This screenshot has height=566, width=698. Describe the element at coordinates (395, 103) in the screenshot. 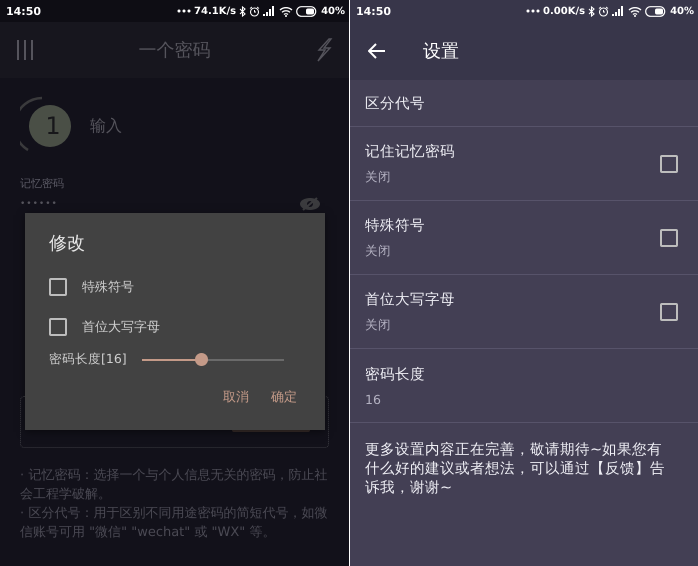

I see `setting-title: 区分代号` at that location.